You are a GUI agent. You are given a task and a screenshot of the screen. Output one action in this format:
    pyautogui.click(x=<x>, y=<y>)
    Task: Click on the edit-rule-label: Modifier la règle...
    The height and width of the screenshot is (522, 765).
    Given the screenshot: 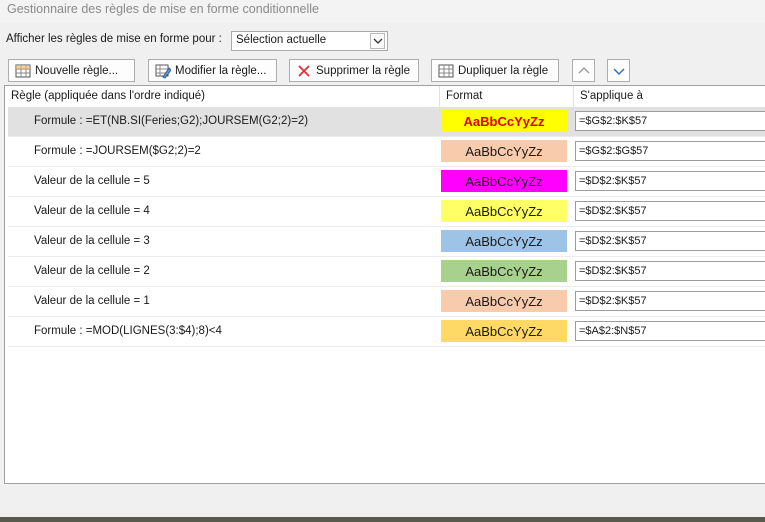 What is the action you would take?
    pyautogui.click(x=221, y=70)
    